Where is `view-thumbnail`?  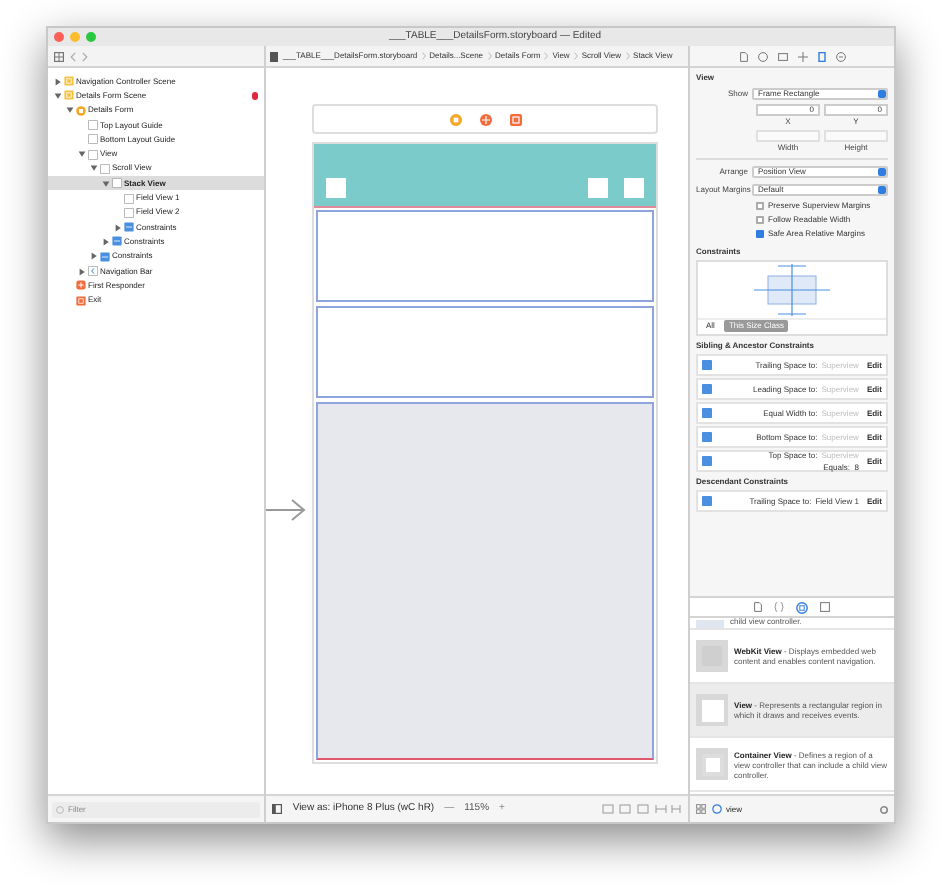 view-thumbnail is located at coordinates (712, 710).